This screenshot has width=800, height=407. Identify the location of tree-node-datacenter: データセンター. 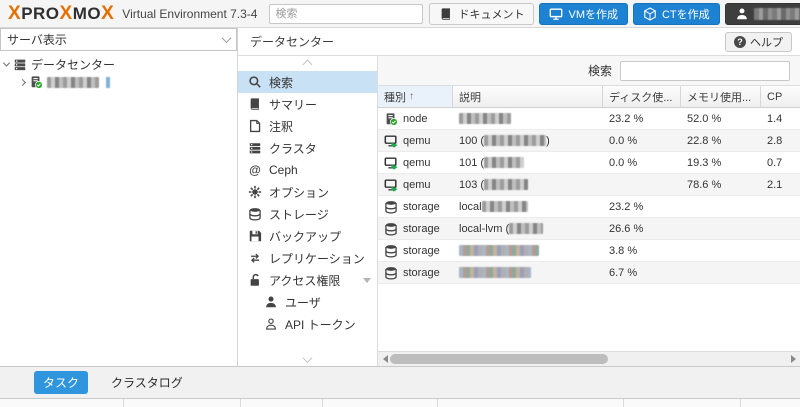
(118, 64).